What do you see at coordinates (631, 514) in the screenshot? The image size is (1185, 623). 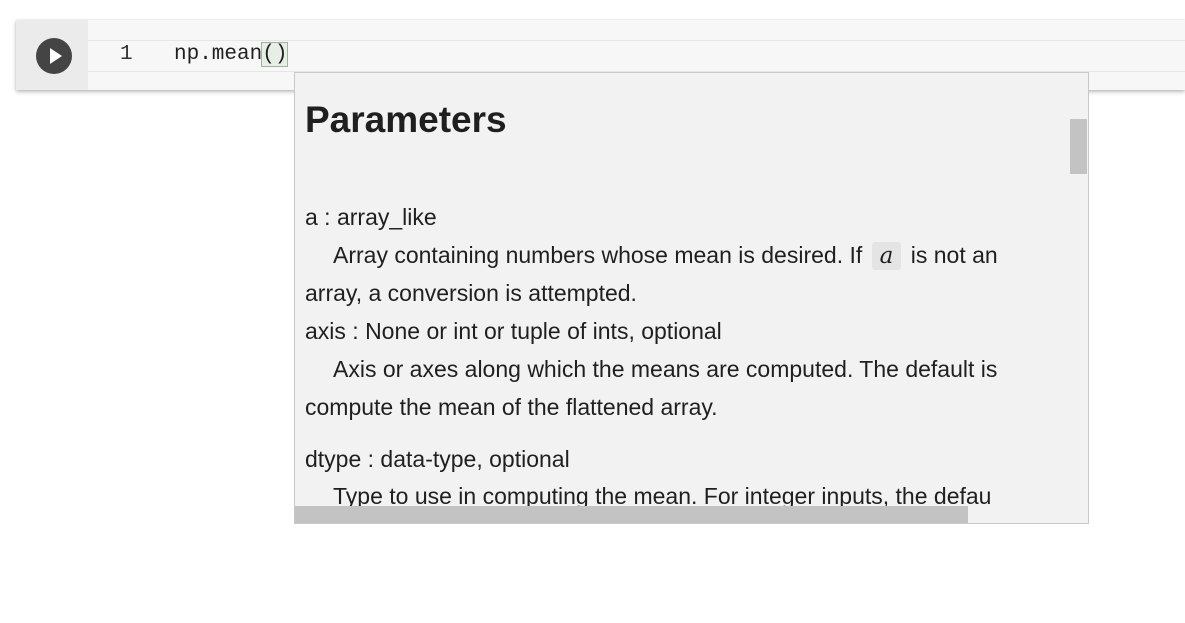 I see `horizontal-scrollbar-thumb` at bounding box center [631, 514].